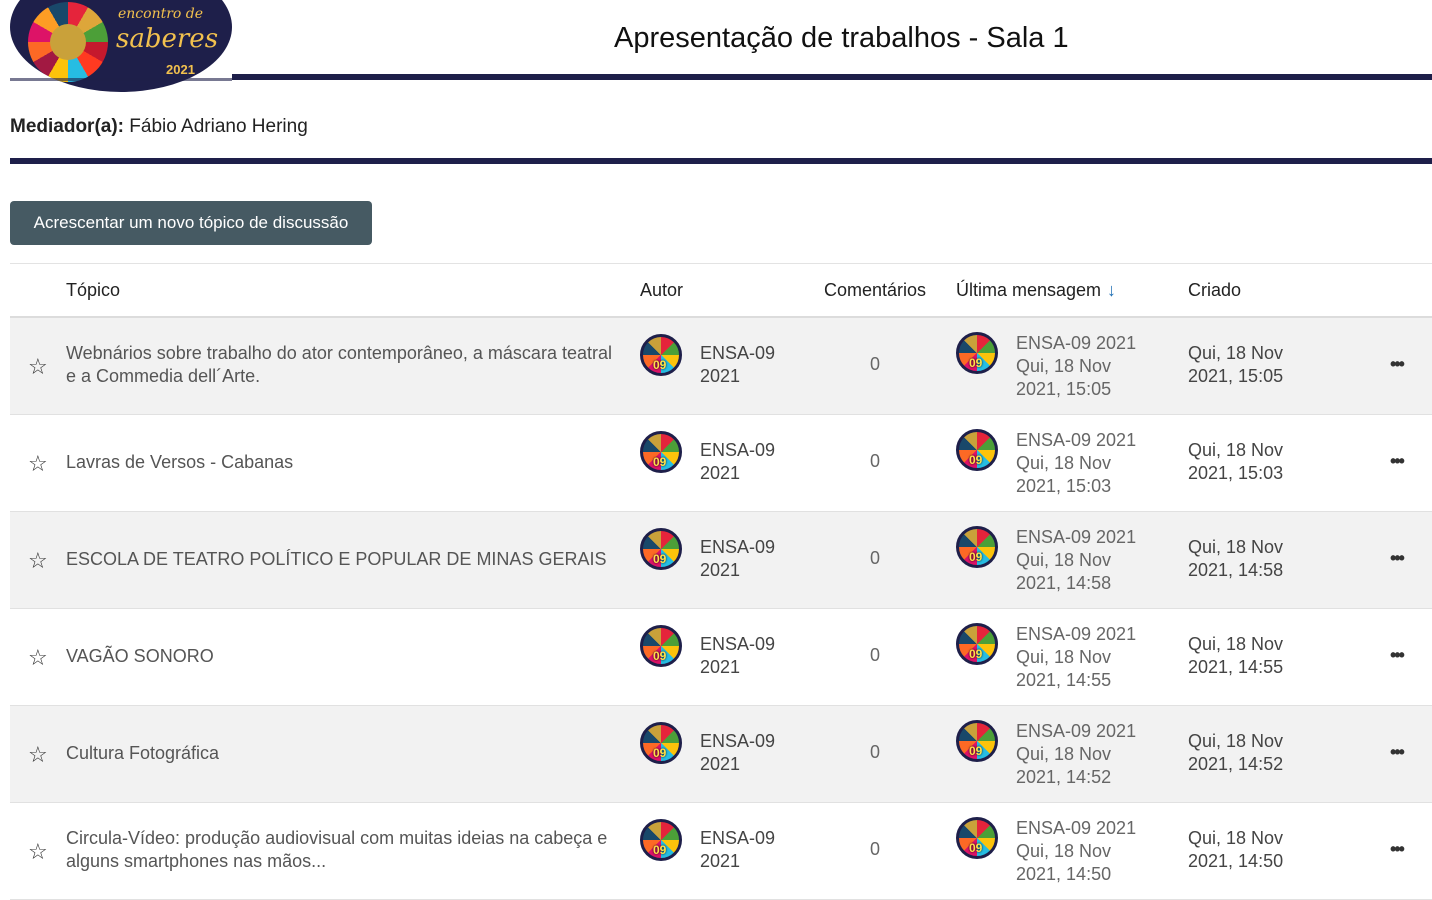 The image size is (1432, 900). Describe the element at coordinates (1064, 680) in the screenshot. I see `last-message-time: 2021, 14:55` at that location.